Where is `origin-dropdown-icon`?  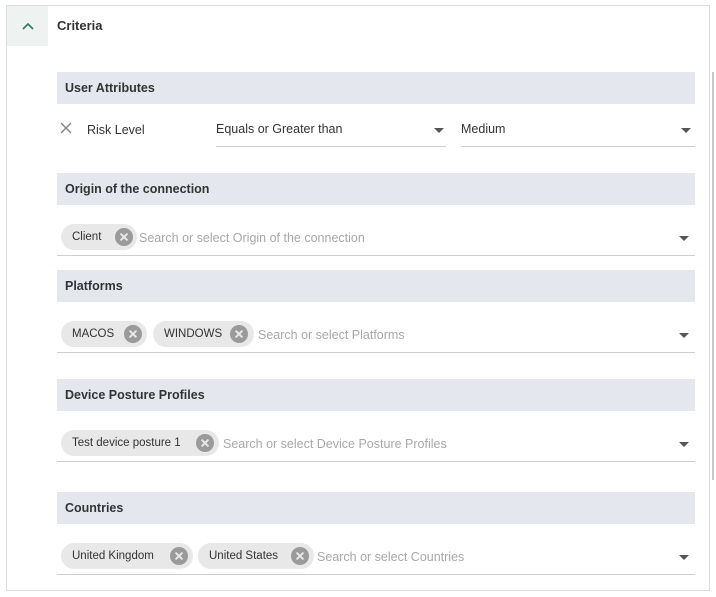
origin-dropdown-icon is located at coordinates (684, 238).